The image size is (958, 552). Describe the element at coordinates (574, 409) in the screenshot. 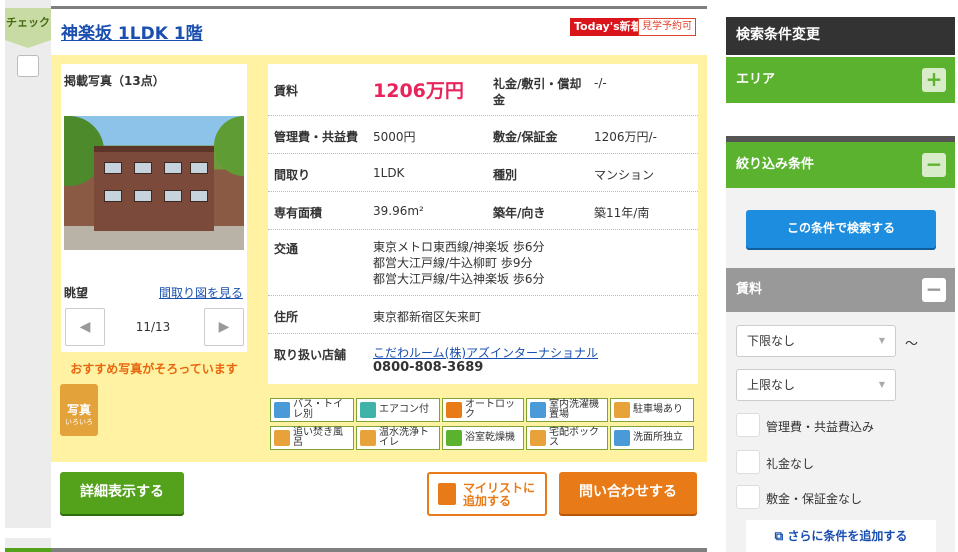

I see `feature-label: 室内洗濯機置場` at that location.